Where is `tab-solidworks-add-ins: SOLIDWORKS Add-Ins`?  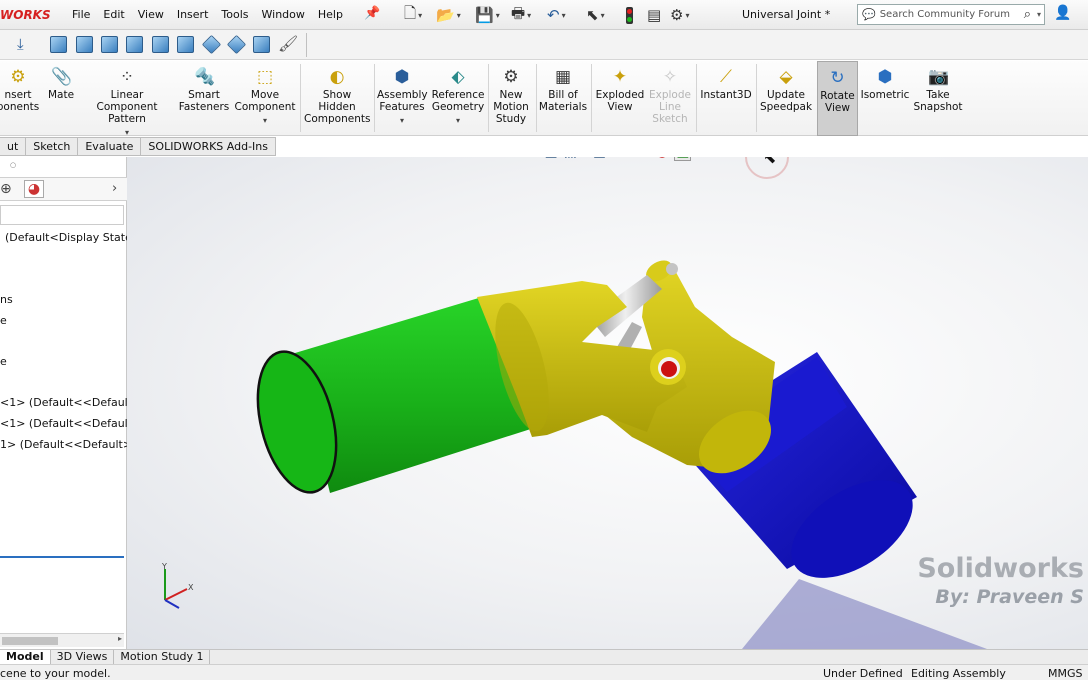
tab-solidworks-add-ins: SOLIDWORKS Add-Ins is located at coordinates (208, 146).